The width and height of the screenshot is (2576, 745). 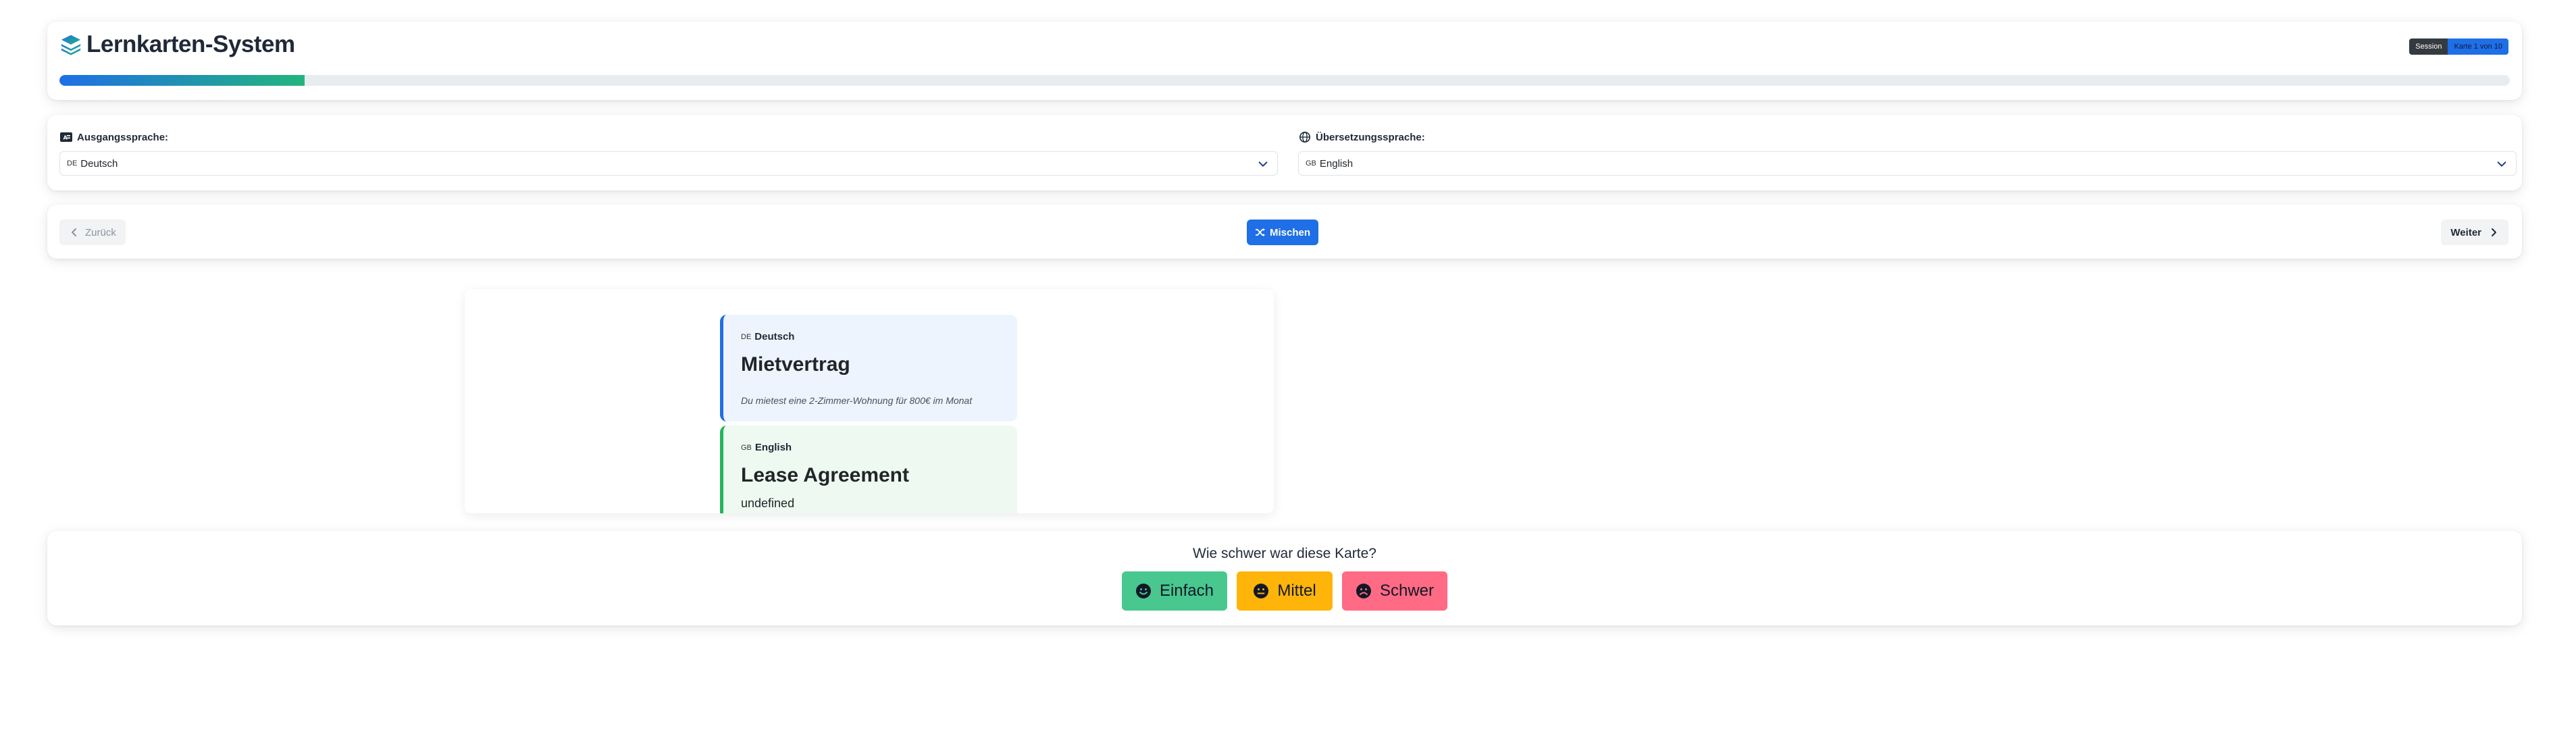 I want to click on rating-question: Wie schwer war diese Karte?, so click(x=1284, y=553).